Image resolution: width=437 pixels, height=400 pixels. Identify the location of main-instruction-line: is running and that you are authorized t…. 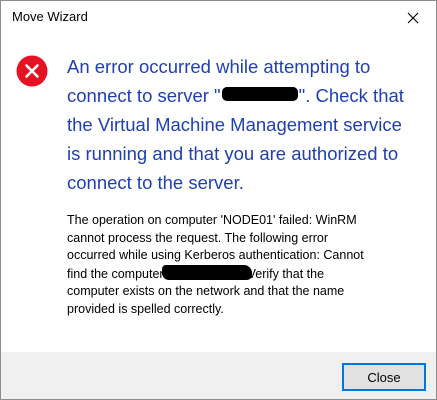
(233, 153).